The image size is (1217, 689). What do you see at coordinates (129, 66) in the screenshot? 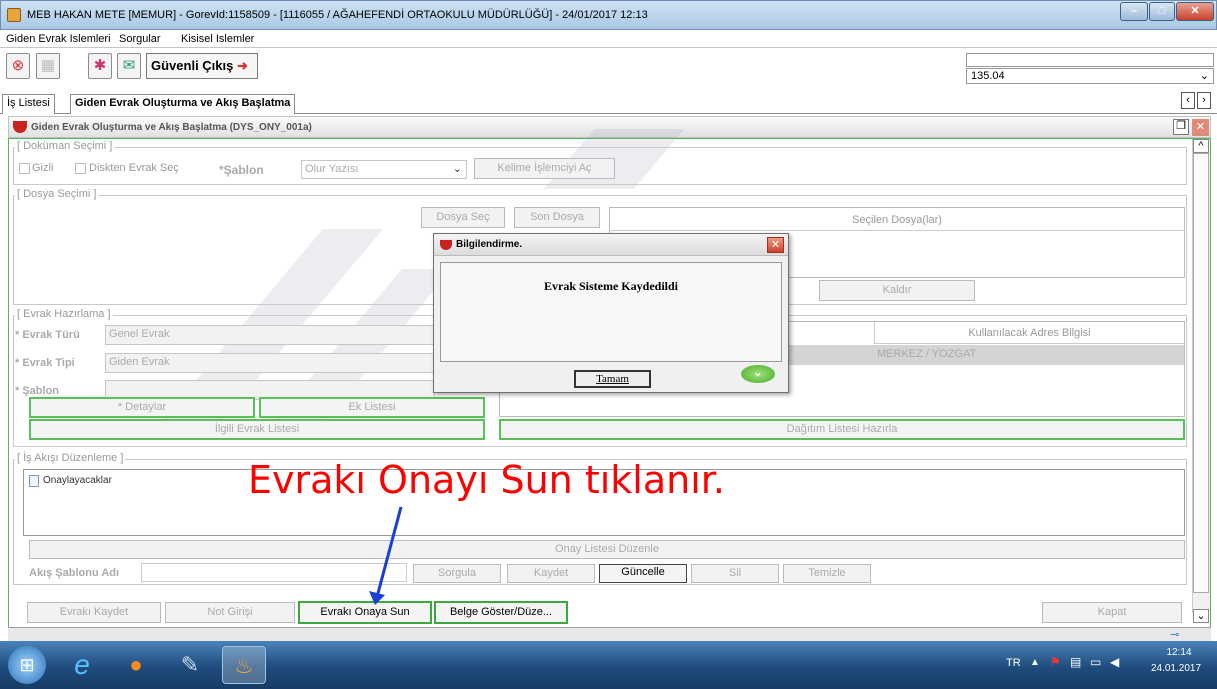
I see `chat-icon: ✉` at bounding box center [129, 66].